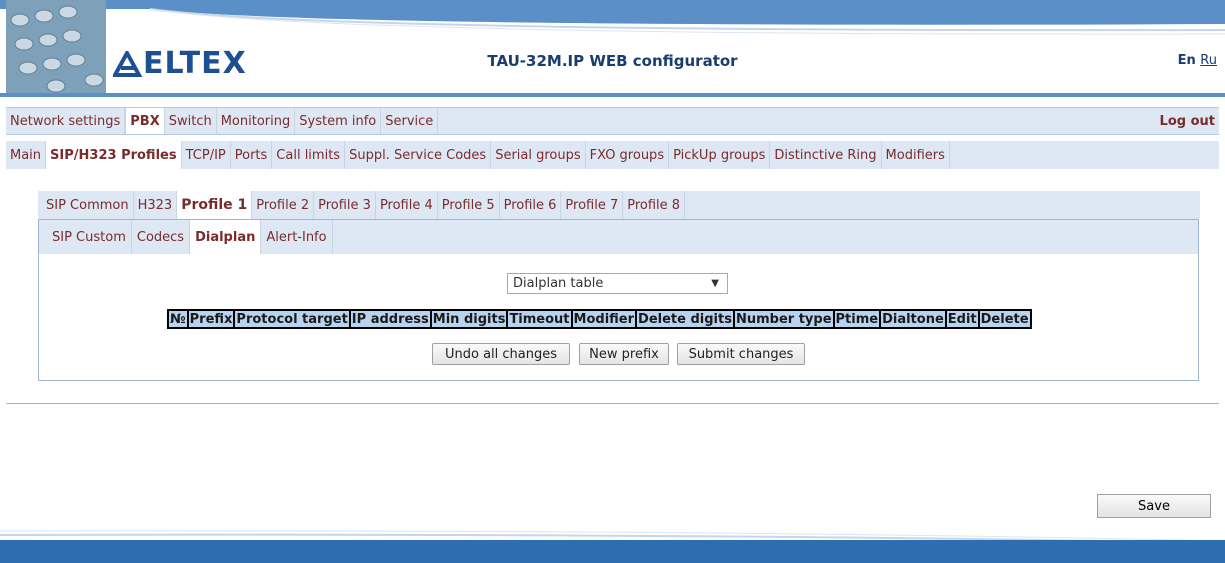 The width and height of the screenshot is (1225, 563). I want to click on col-modifier: Modifier, so click(604, 319).